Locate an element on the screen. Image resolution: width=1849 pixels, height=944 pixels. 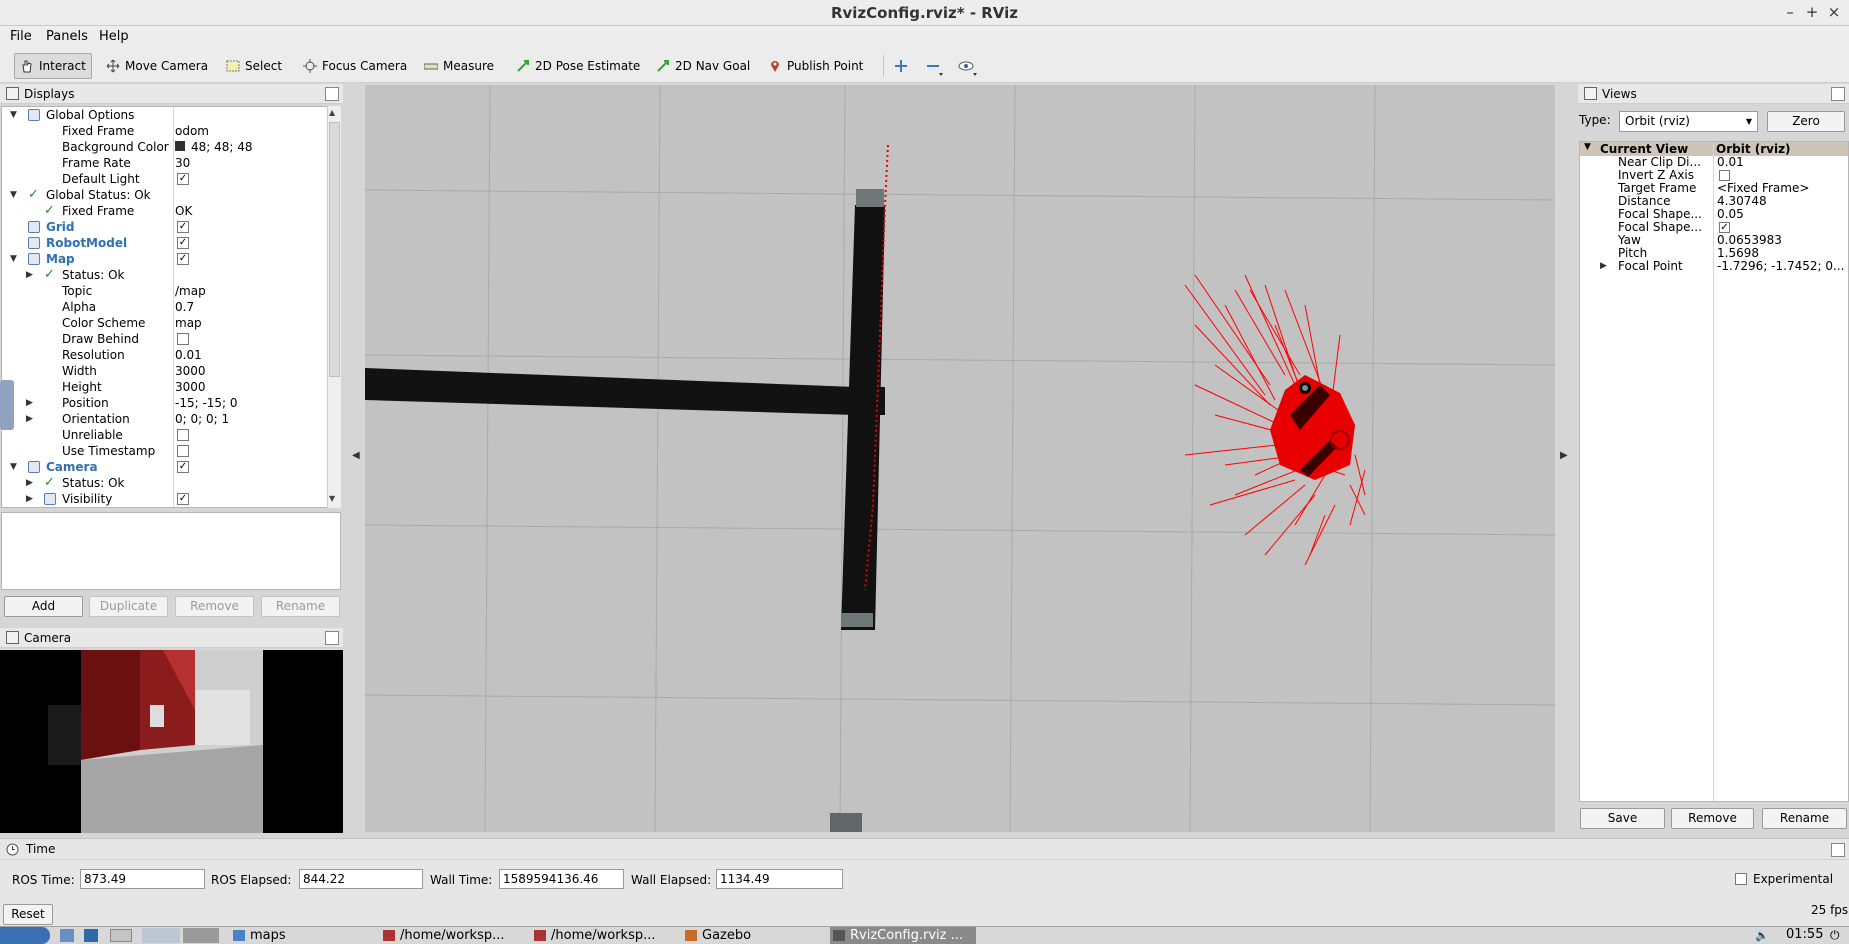
display-row: ▼ Map ✓ is located at coordinates (164, 259).